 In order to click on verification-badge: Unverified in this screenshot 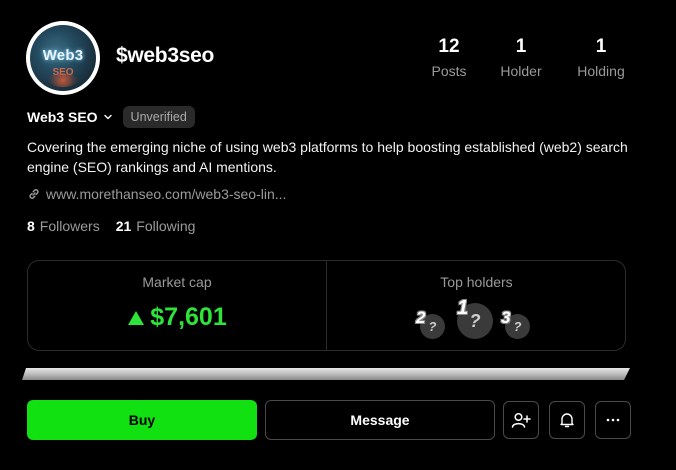, I will do `click(158, 117)`.